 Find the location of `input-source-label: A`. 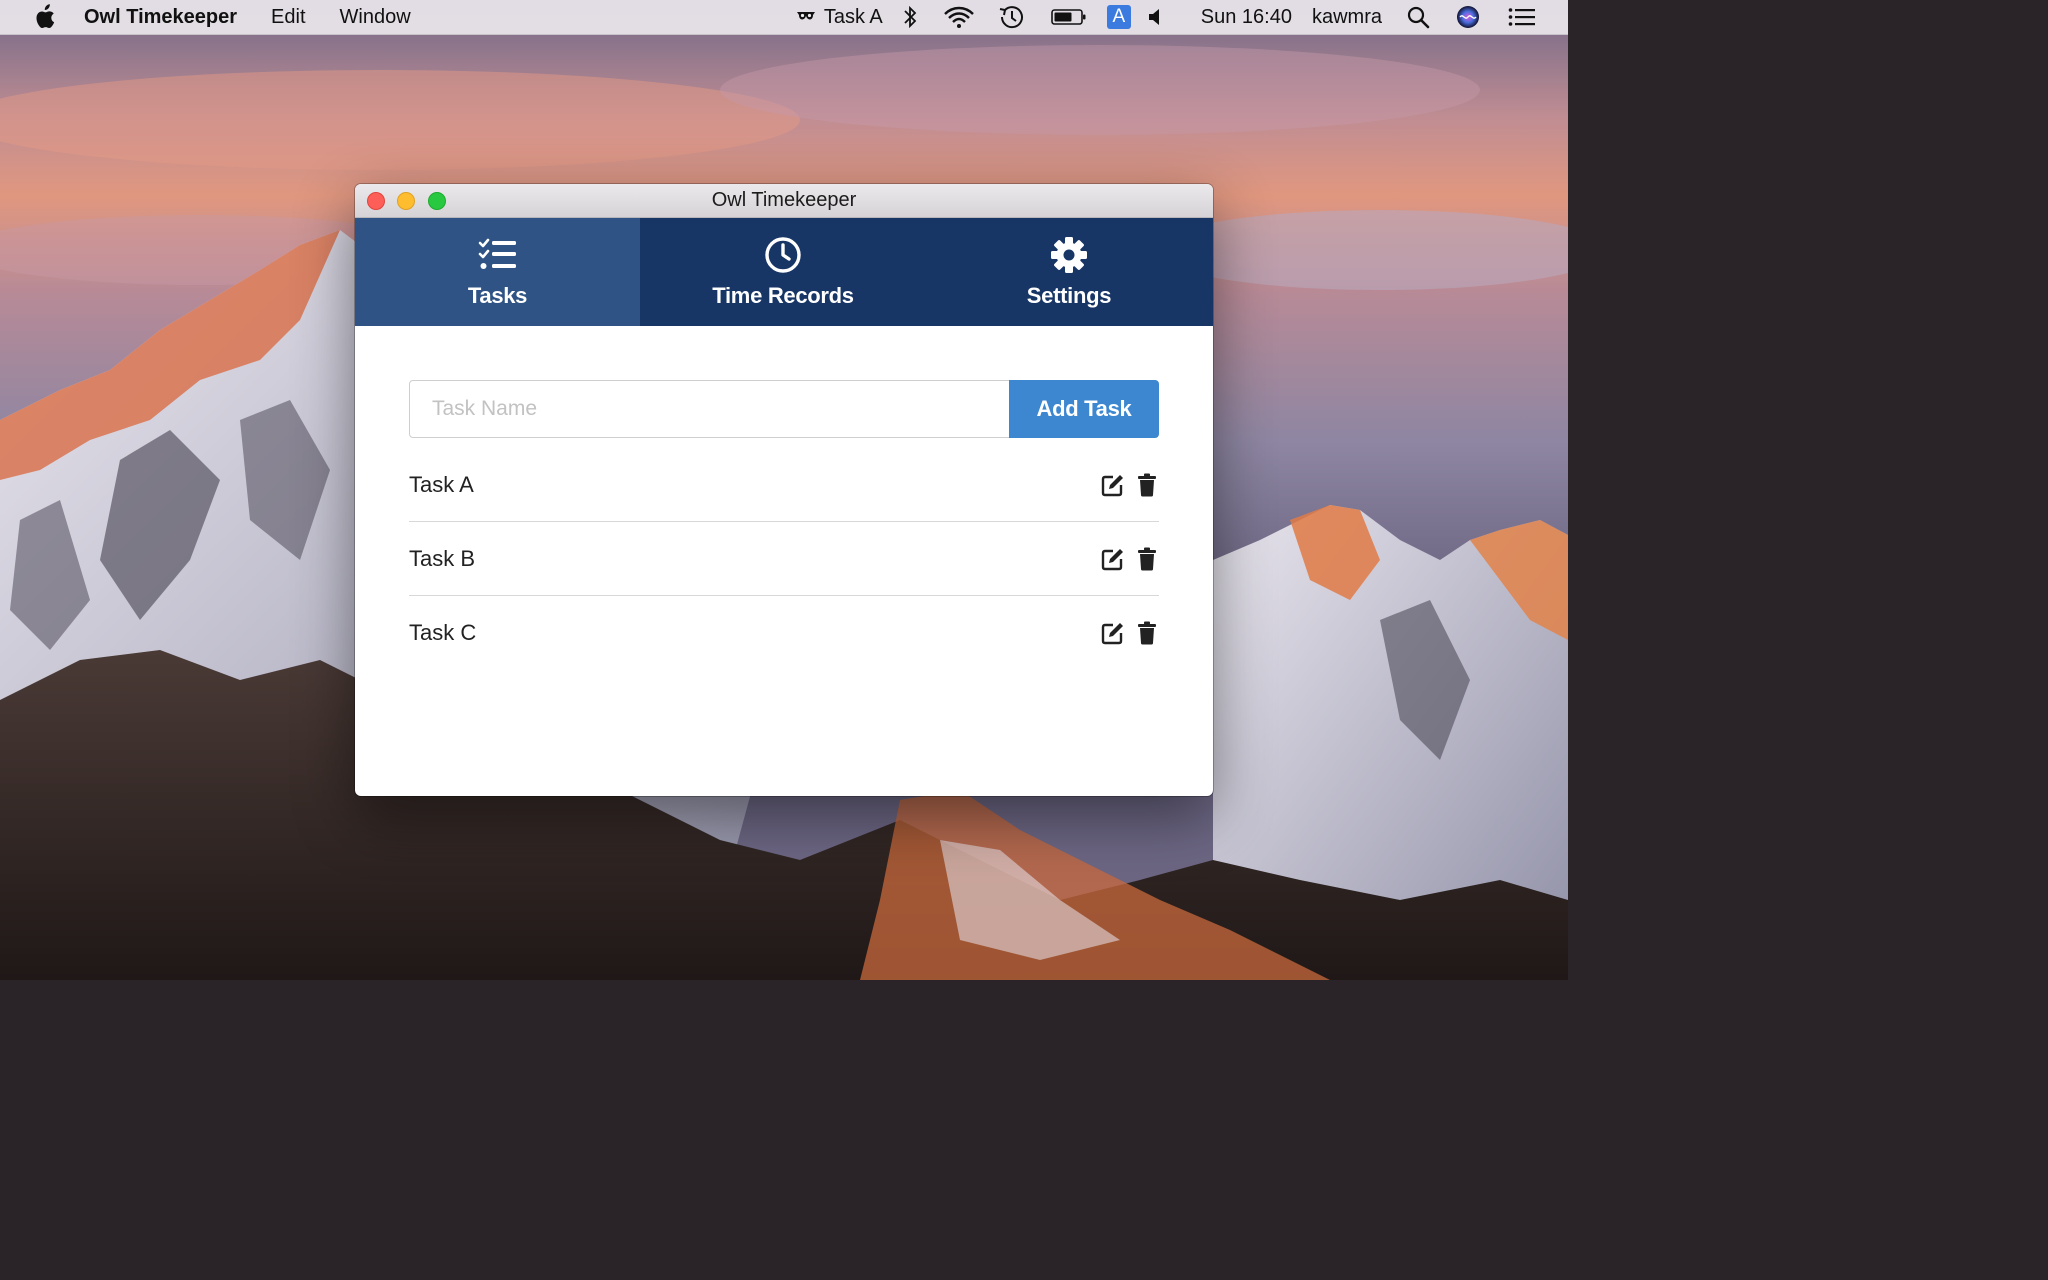

input-source-label: A is located at coordinates (1118, 17).